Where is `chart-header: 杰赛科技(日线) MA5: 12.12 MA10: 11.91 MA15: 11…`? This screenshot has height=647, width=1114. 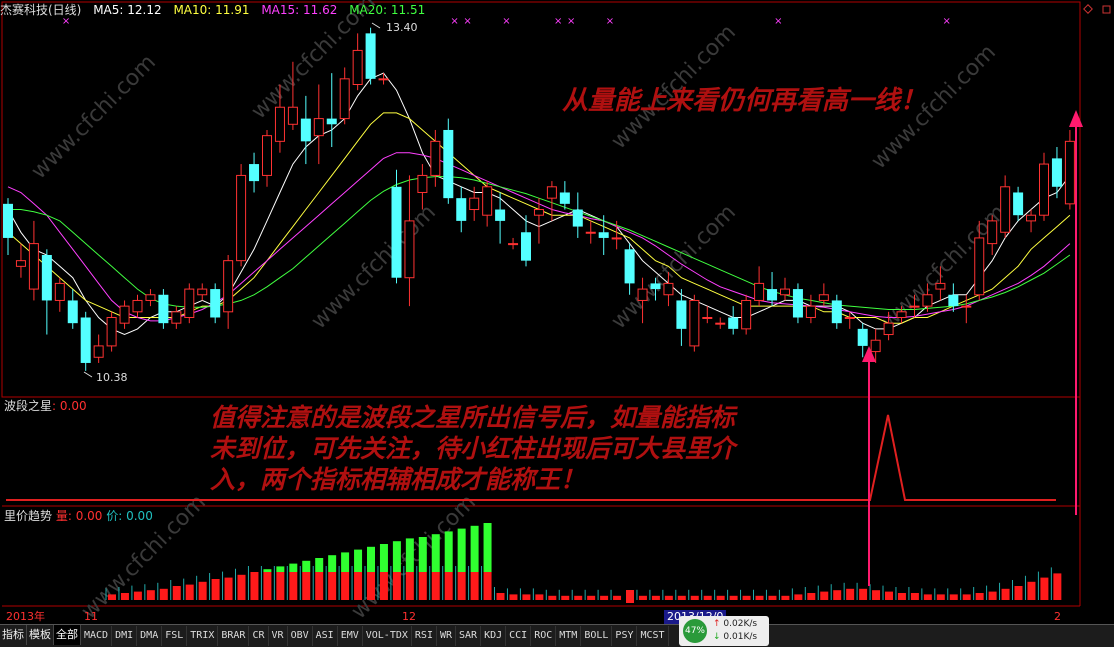 chart-header: 杰赛科技(日线) MA5: 12.12 MA10: 11.91 MA15: 11… is located at coordinates (540, 10).